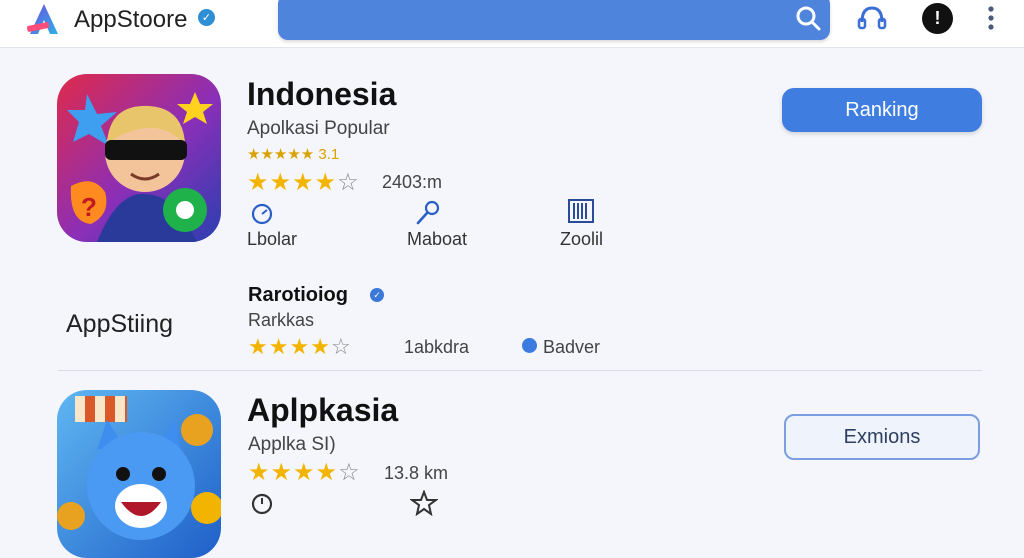 This screenshot has height=558, width=1024. I want to click on microphone-icon, so click(428, 212).